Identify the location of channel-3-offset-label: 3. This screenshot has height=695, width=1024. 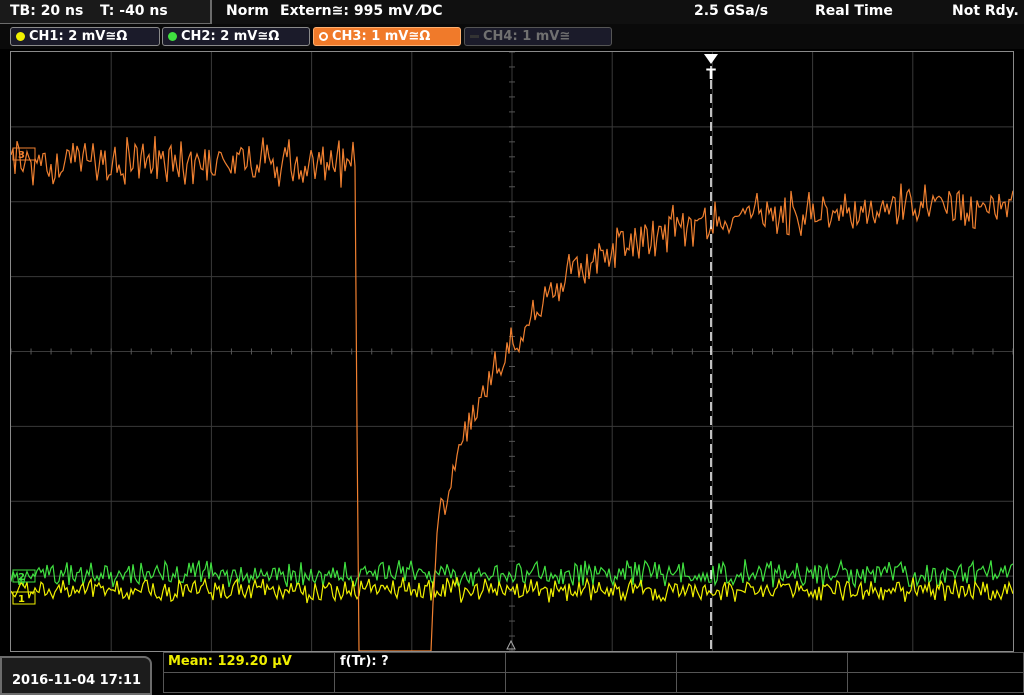
(21, 155).